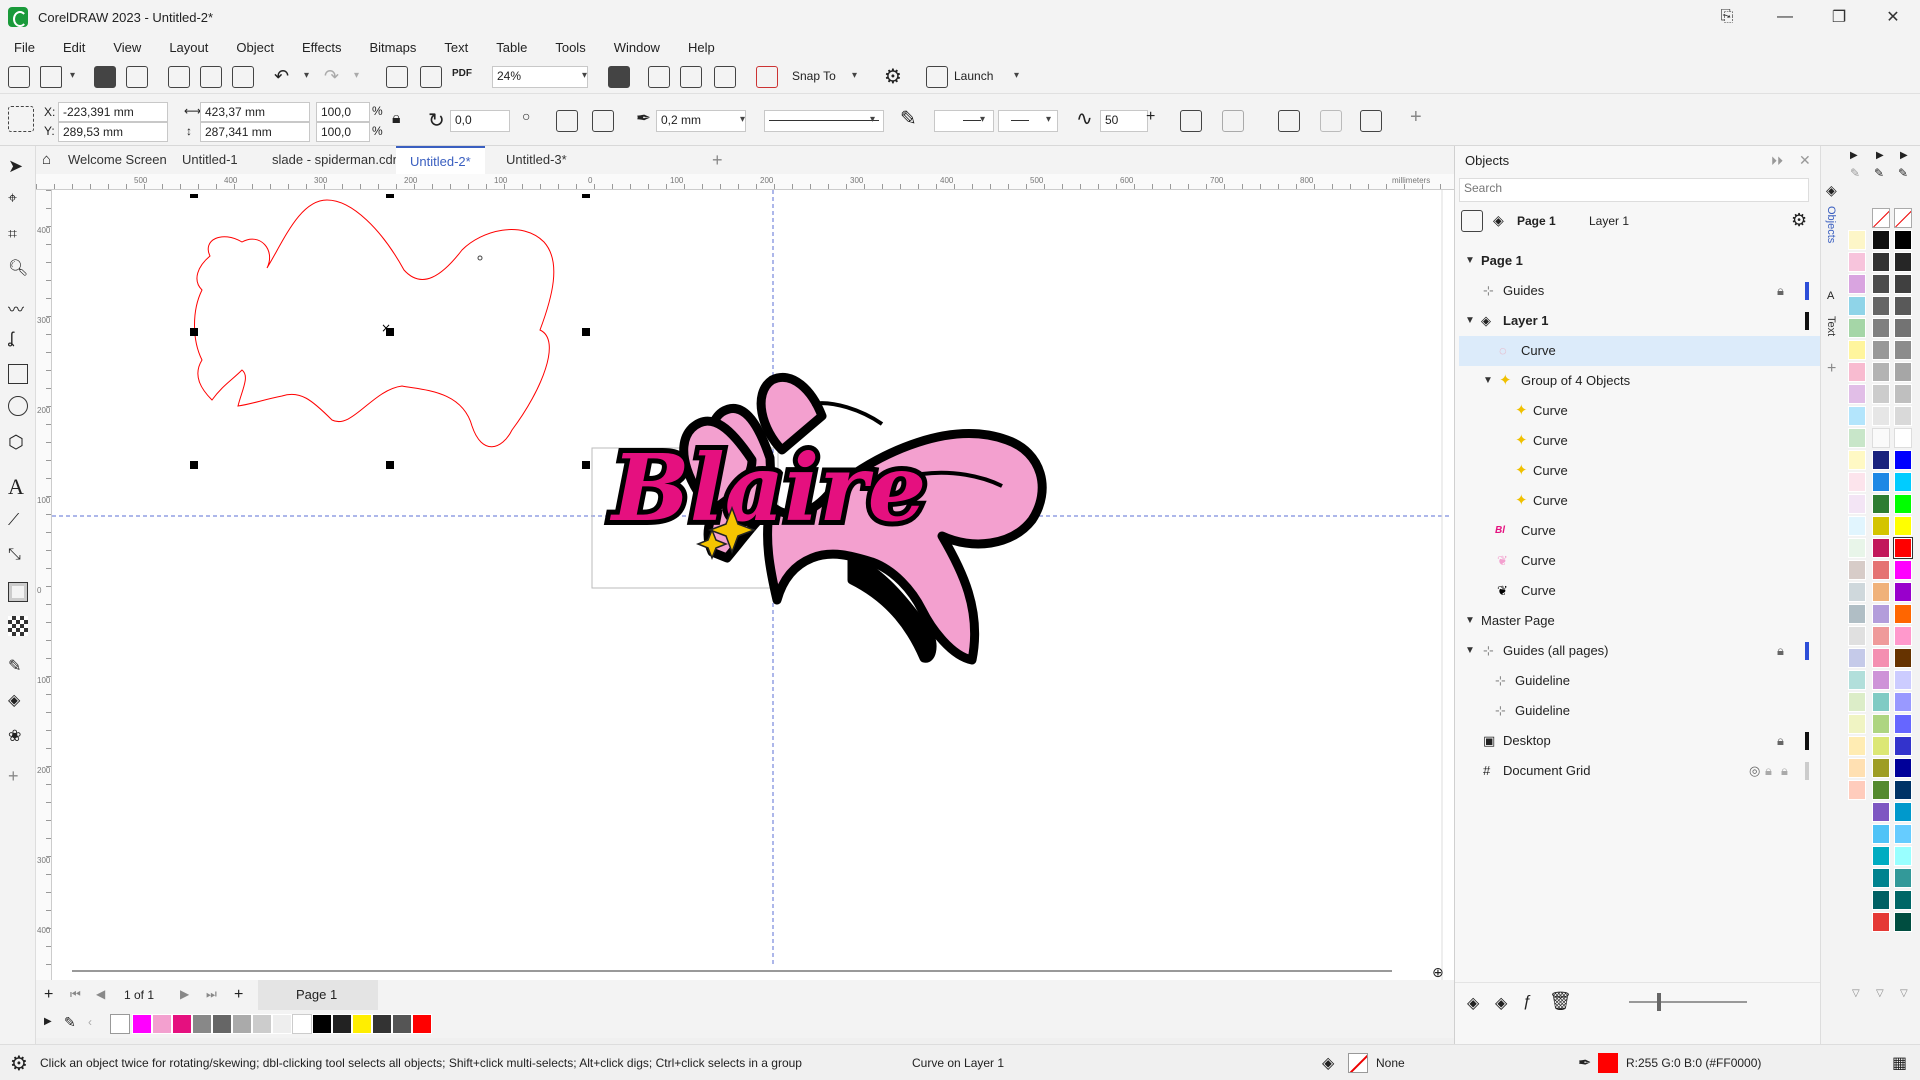  I want to click on new-master-layer-icon: ◈, so click(1501, 1003).